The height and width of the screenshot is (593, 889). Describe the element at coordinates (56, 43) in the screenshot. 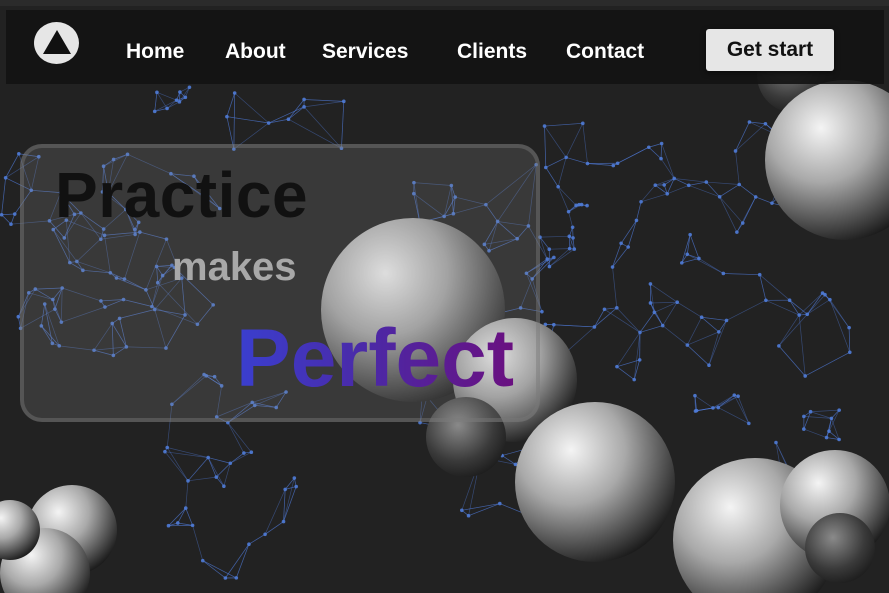

I see `logo` at that location.